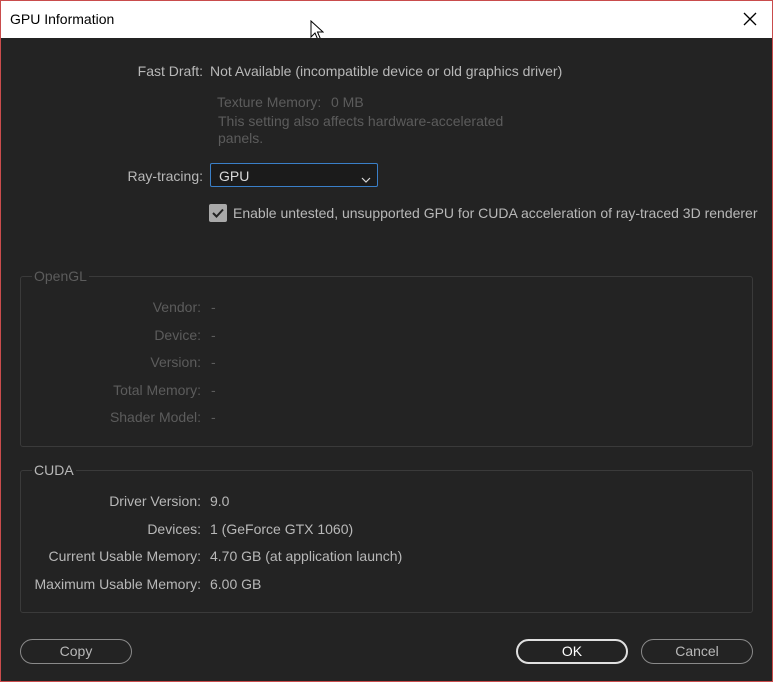 Image resolution: width=773 pixels, height=682 pixels. What do you see at coordinates (117, 584) in the screenshot?
I see `cuda-maximum-usable-memory-label: Maximum Usable Memory:` at bounding box center [117, 584].